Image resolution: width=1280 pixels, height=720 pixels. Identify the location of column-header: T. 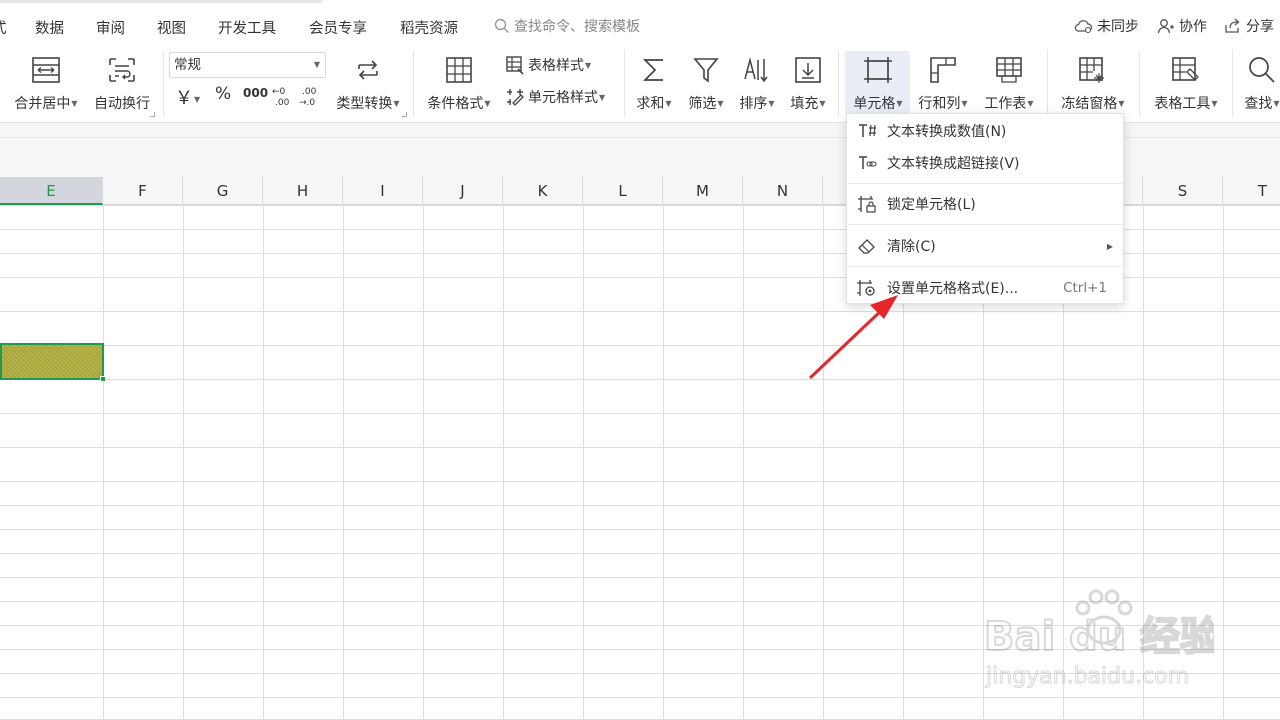
(1251, 191).